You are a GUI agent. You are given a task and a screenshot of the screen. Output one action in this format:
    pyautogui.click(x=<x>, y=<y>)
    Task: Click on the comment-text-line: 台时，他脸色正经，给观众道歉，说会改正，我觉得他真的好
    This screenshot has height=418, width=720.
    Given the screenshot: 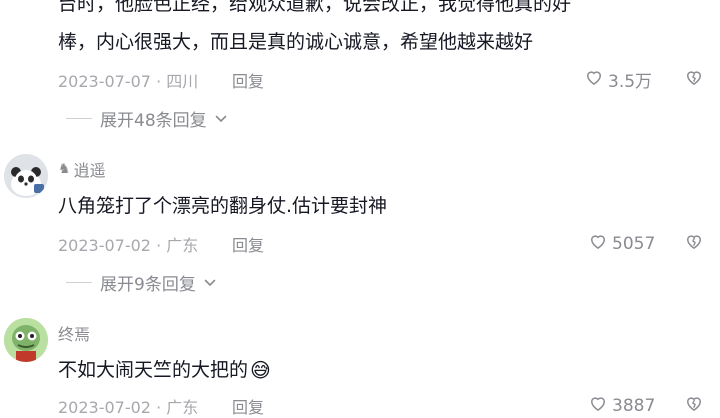 What is the action you would take?
    pyautogui.click(x=315, y=7)
    